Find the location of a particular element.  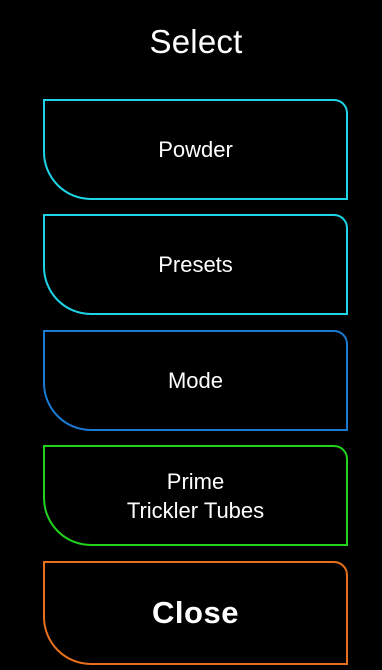

powder-button-label: Powder is located at coordinates (195, 149).